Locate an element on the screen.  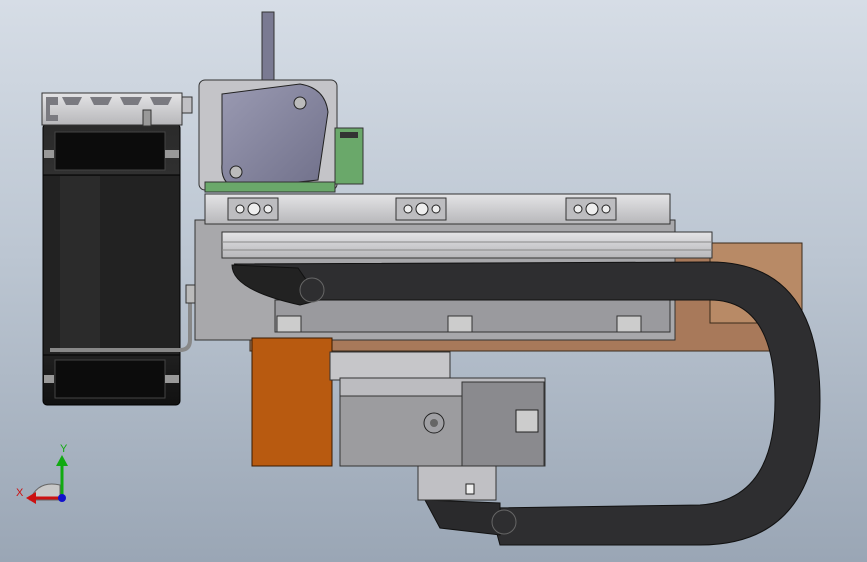
black-drum is located at coordinates (111, 264).